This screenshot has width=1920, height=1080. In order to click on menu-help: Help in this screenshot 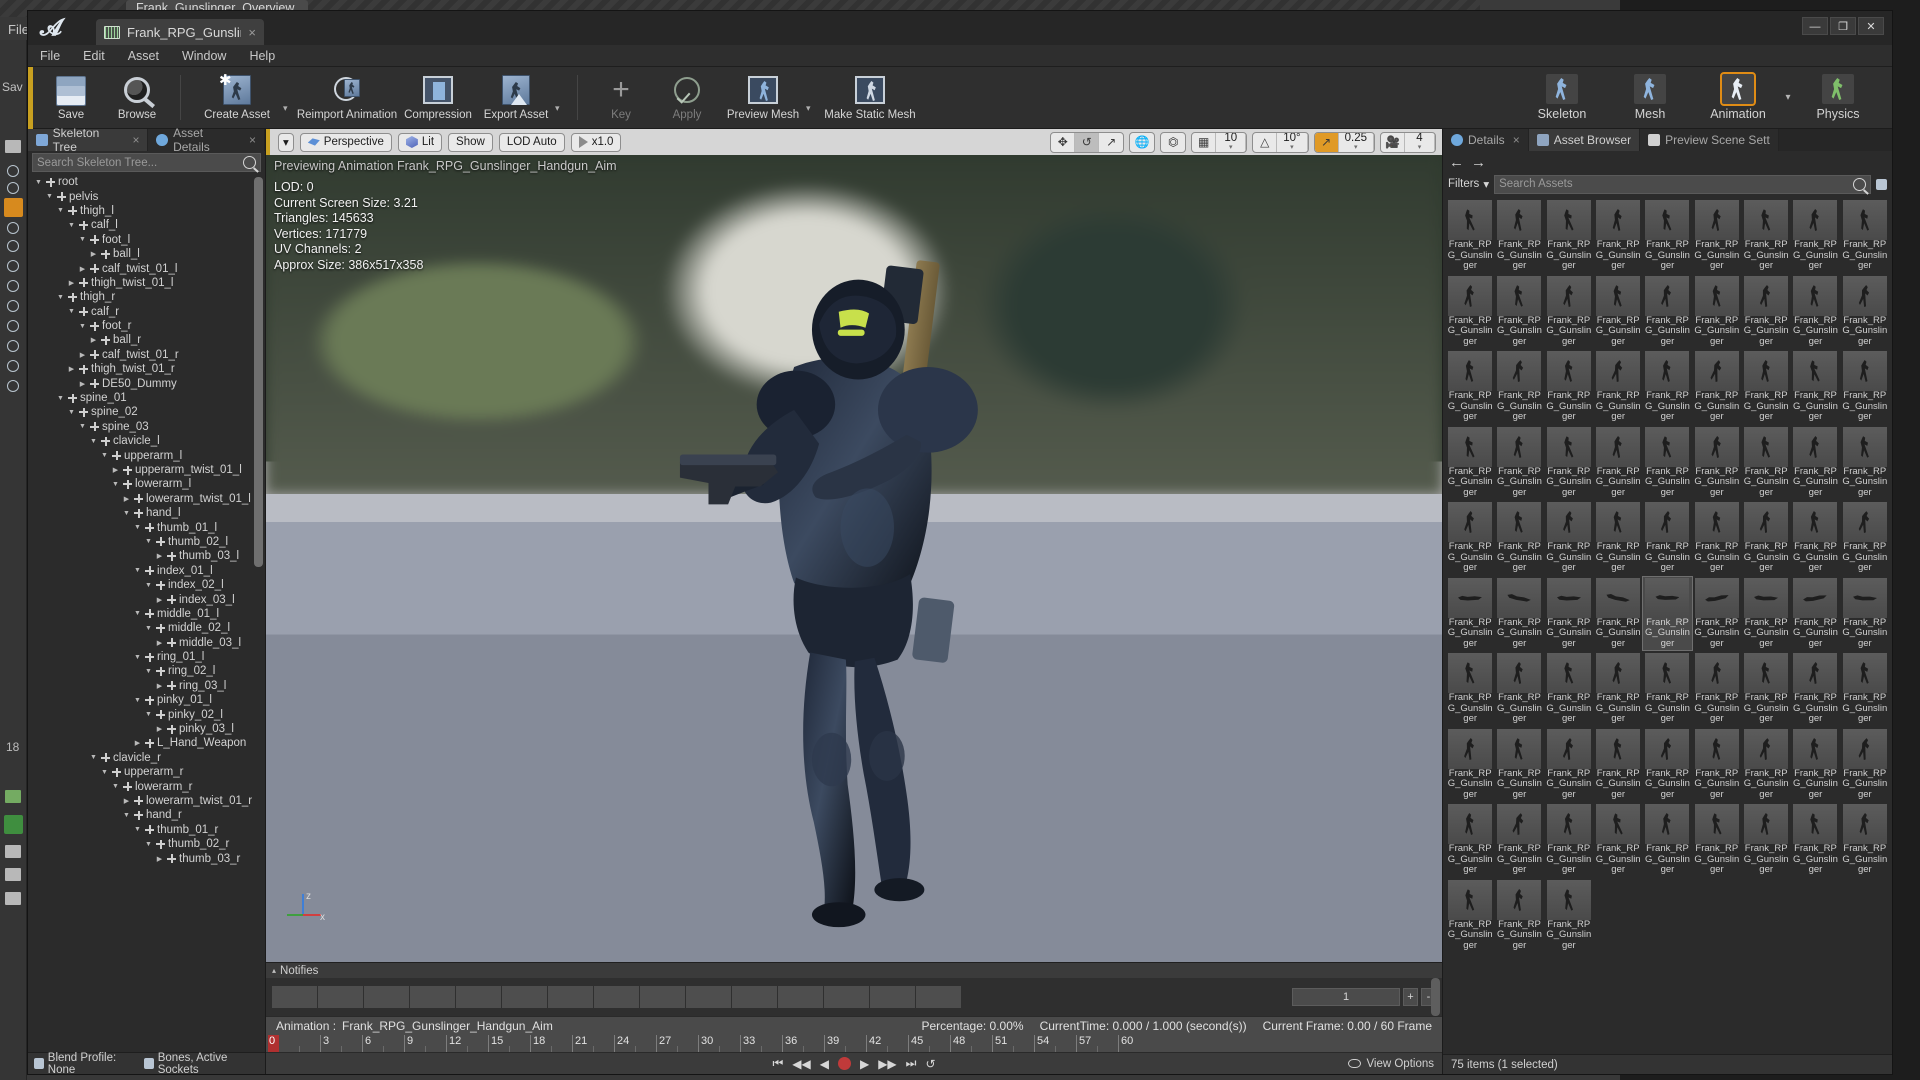, I will do `click(262, 56)`.